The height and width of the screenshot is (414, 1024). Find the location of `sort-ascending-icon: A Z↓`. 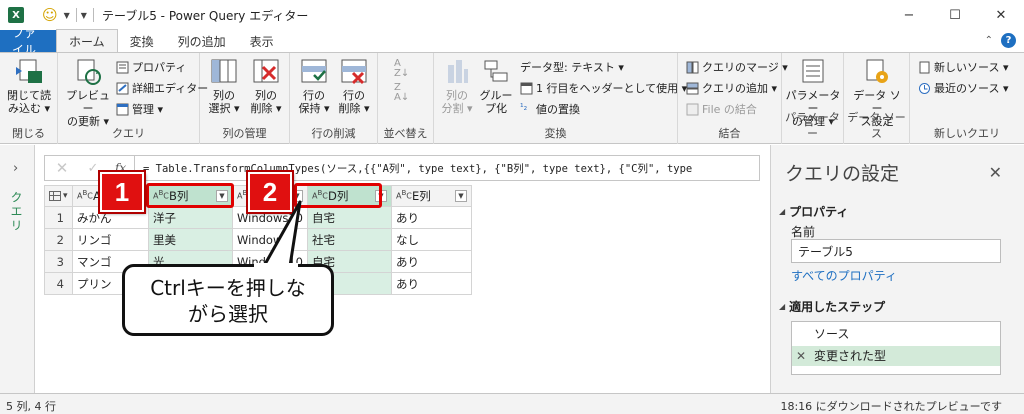

sort-ascending-icon: A Z↓ is located at coordinates (401, 69).